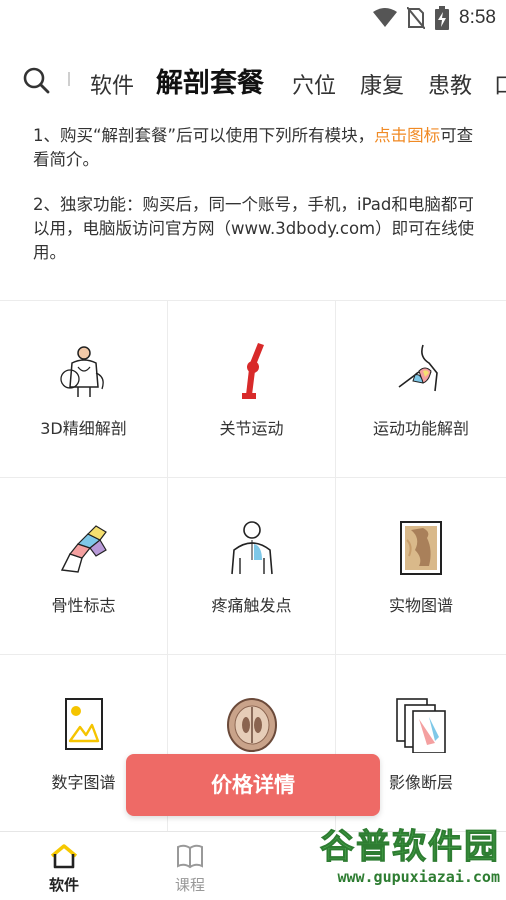 This screenshot has width=506, height=900. I want to click on joint-motion-icon, so click(252, 371).